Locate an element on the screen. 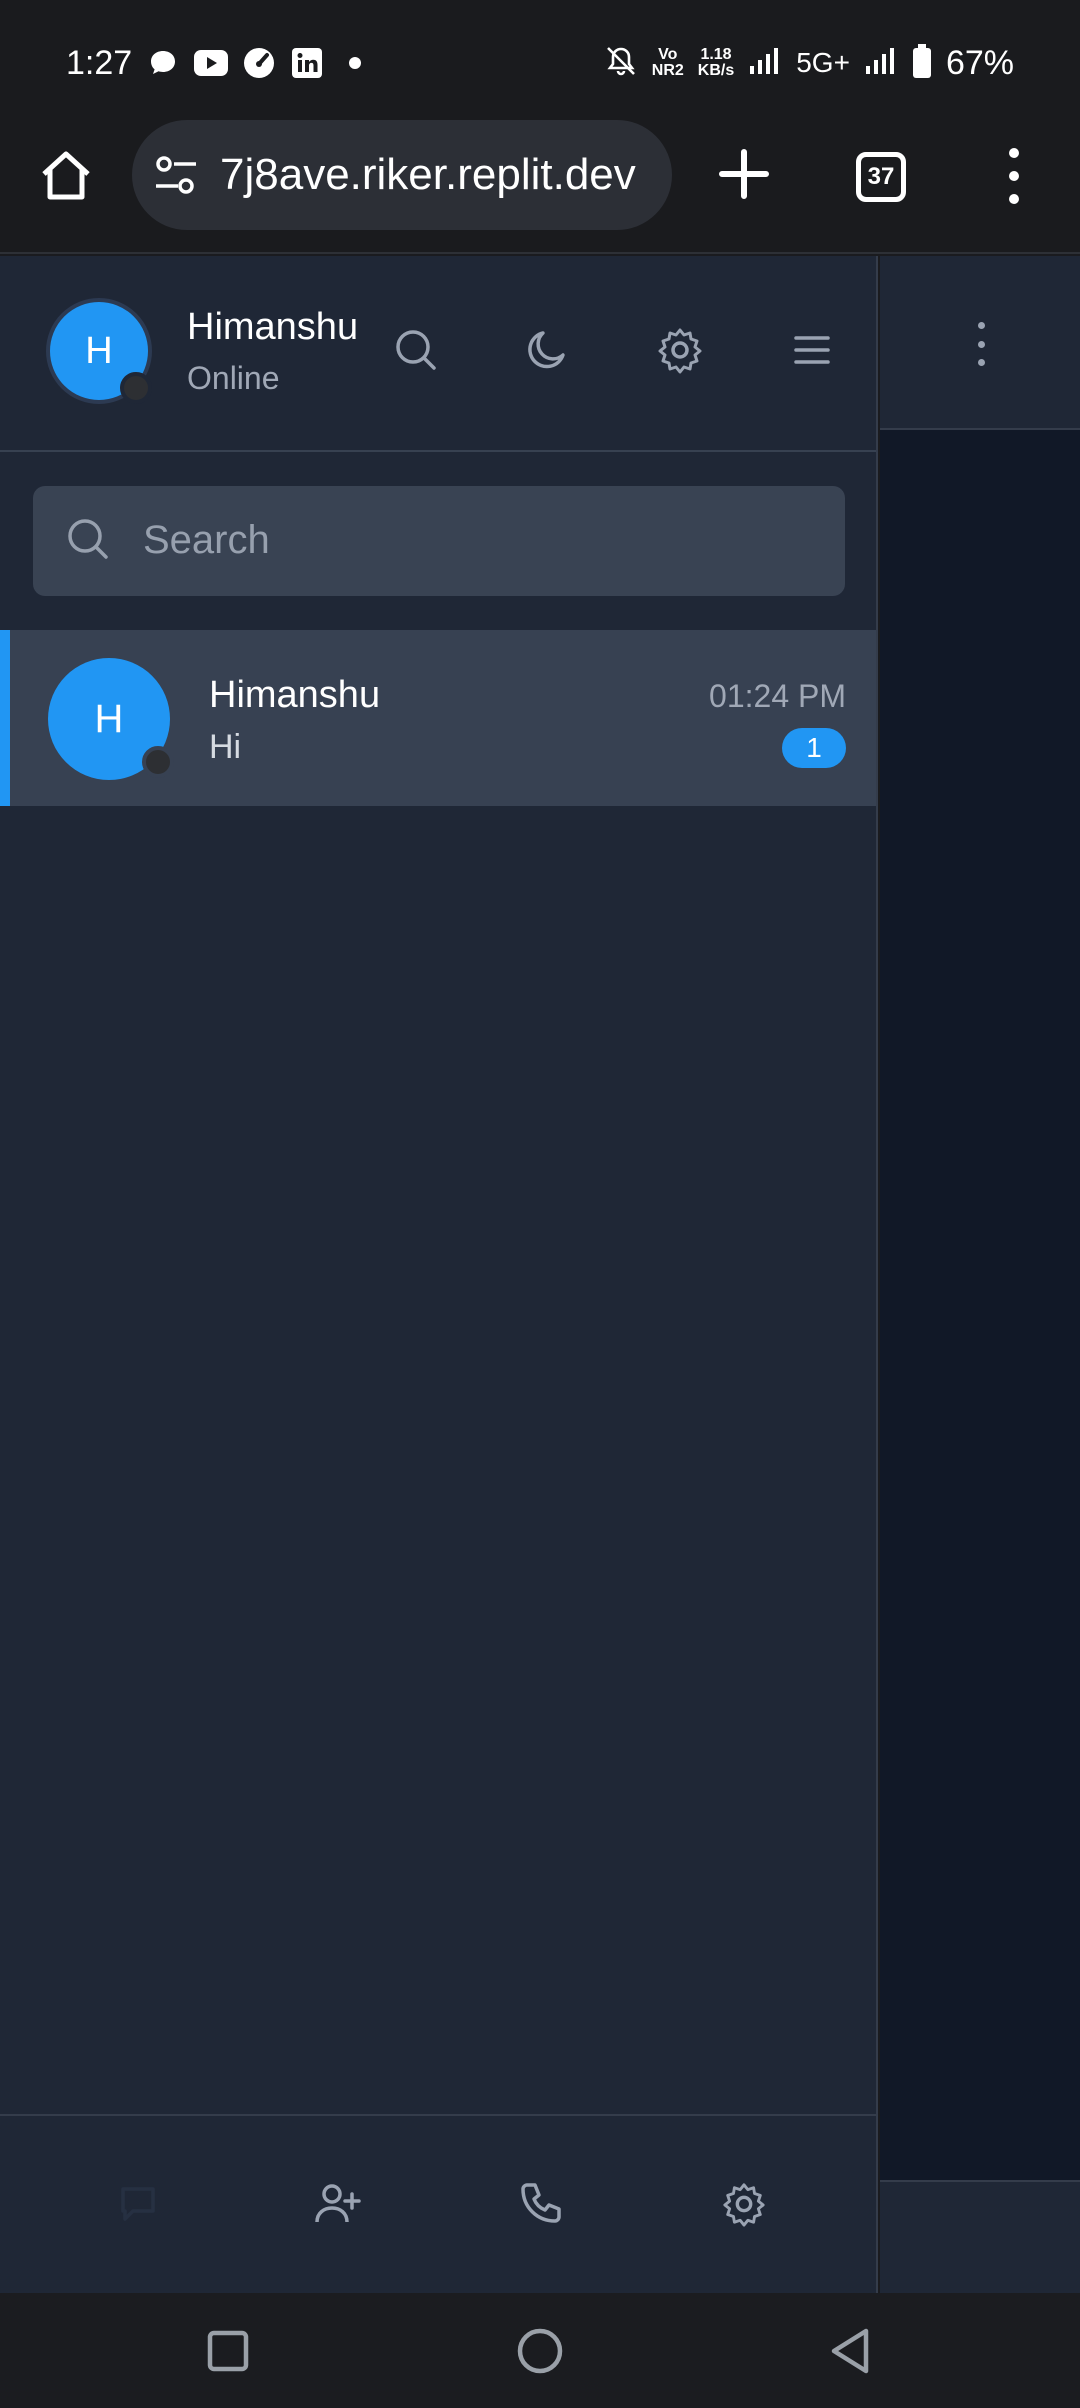  nav-settings is located at coordinates (744, 2204).